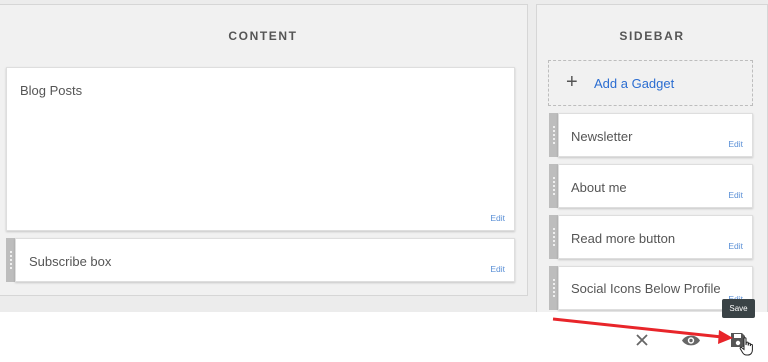 The width and height of the screenshot is (768, 362). Describe the element at coordinates (602, 136) in the screenshot. I see `gadget-label: Newsletter` at that location.